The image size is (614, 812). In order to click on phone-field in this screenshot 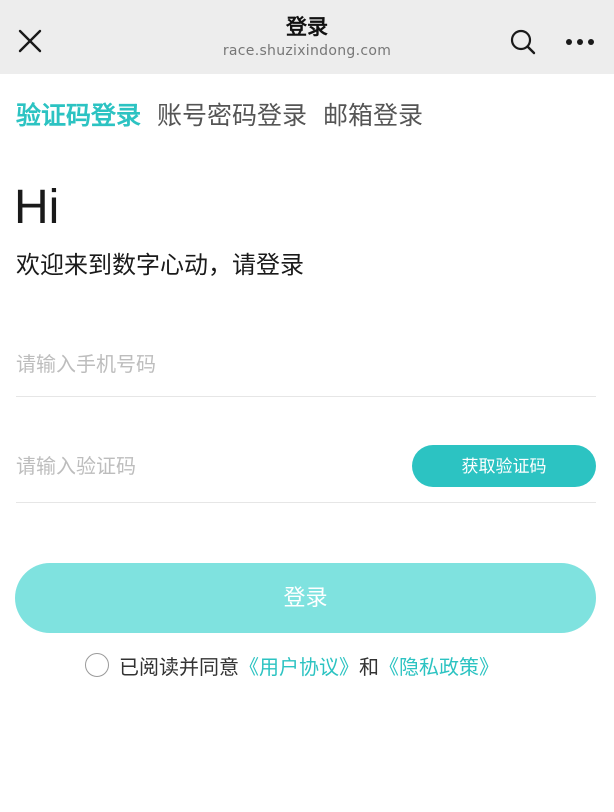, I will do `click(306, 370)`.